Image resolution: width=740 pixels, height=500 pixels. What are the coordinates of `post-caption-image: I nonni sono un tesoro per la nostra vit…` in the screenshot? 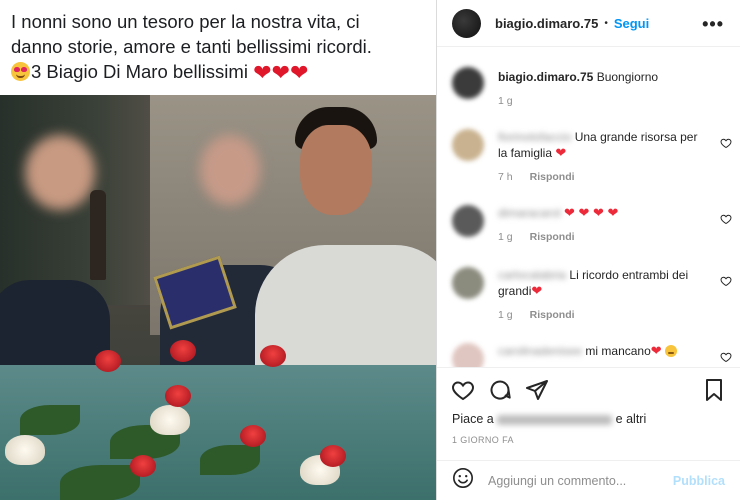 It's located at (218, 47).